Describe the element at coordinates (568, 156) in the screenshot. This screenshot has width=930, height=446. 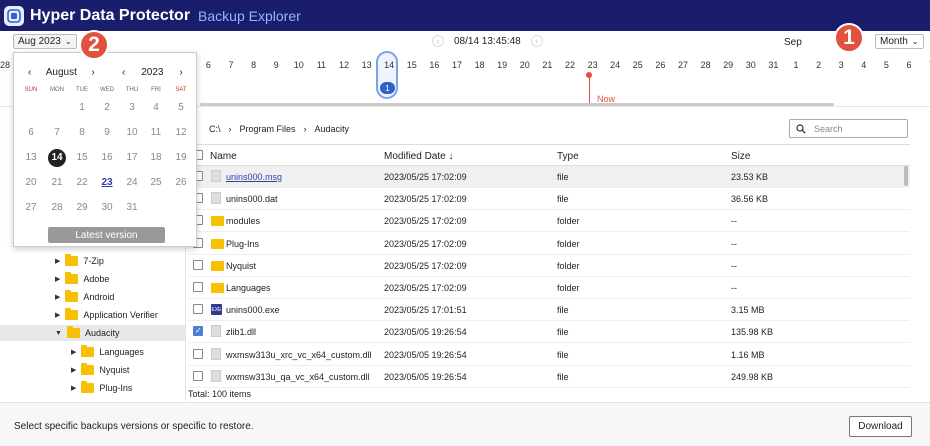
I see `column-header-type: Type` at that location.